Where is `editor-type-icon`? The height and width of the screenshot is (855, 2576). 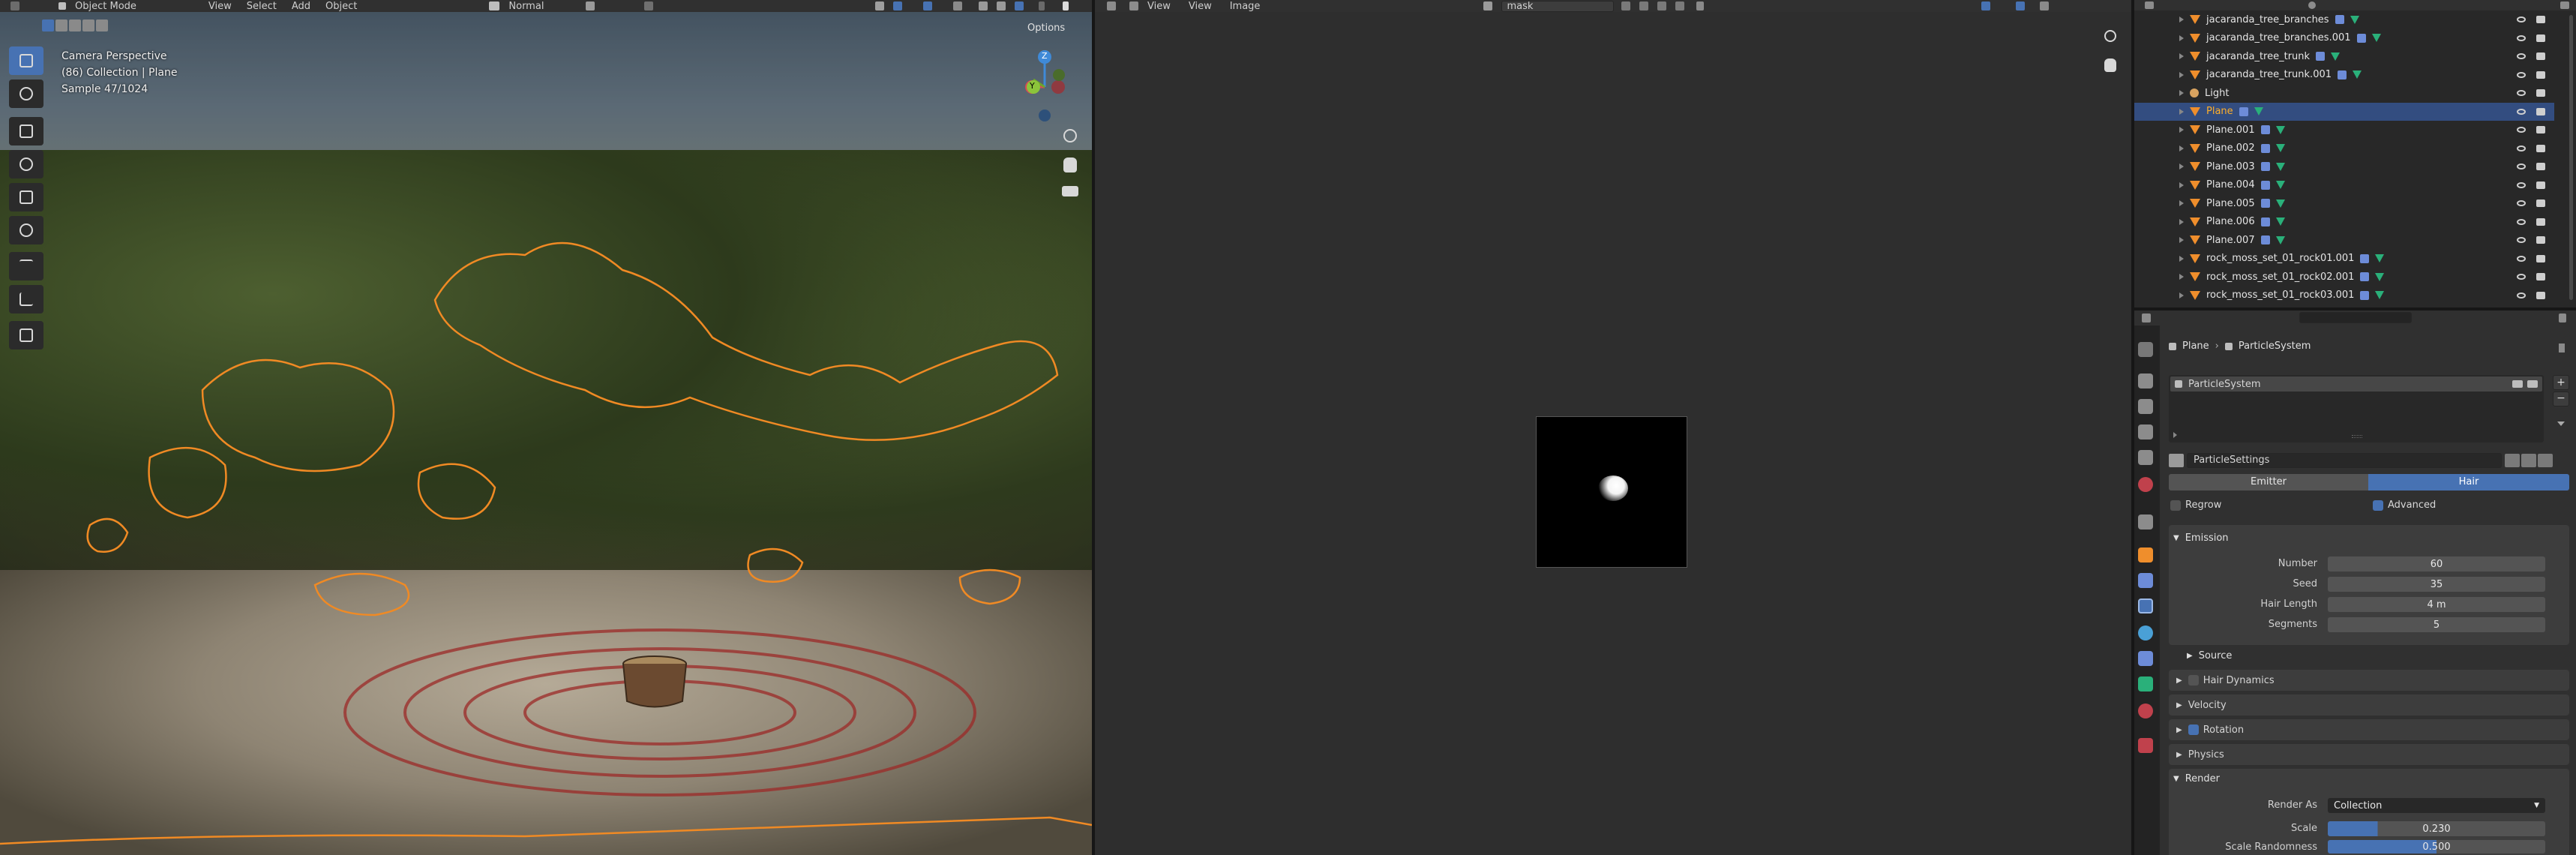
editor-type-icon is located at coordinates (15, 6).